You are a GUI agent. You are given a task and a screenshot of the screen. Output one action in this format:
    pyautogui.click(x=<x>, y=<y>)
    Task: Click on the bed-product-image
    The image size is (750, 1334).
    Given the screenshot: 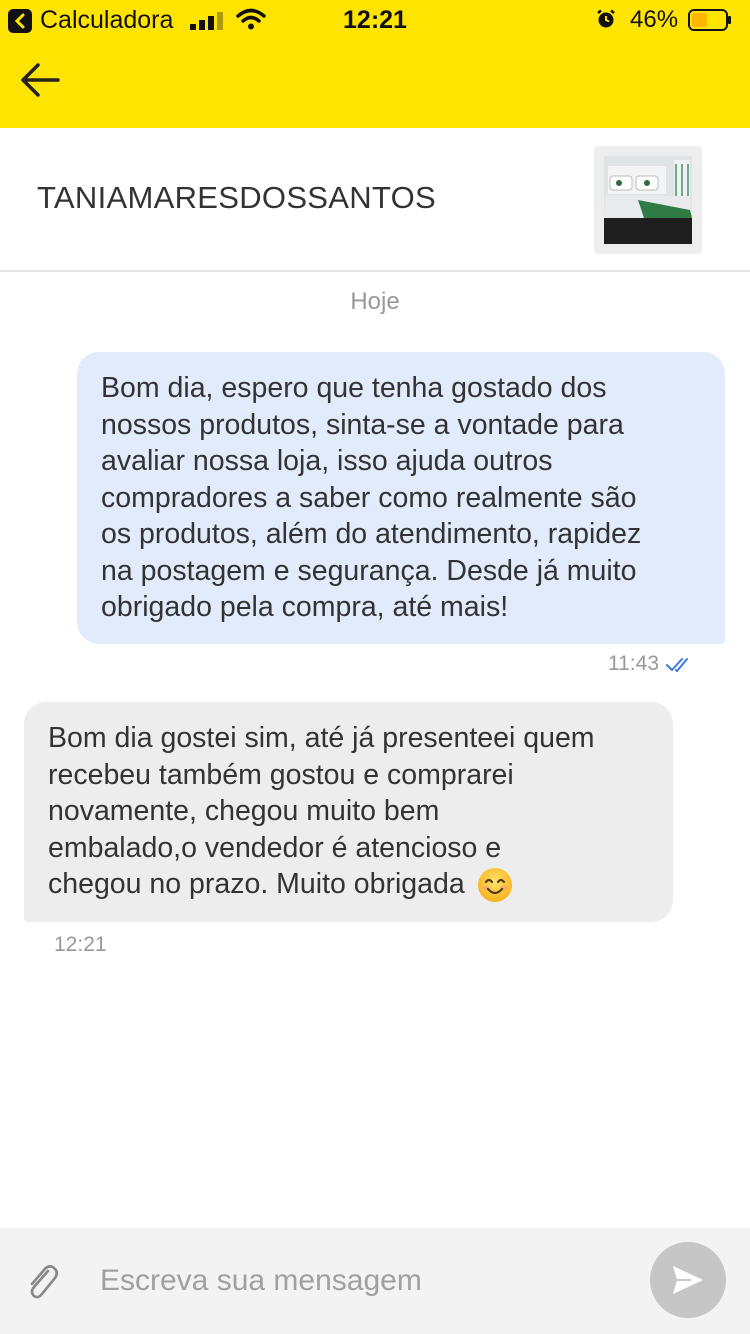 What is the action you would take?
    pyautogui.click(x=648, y=200)
    